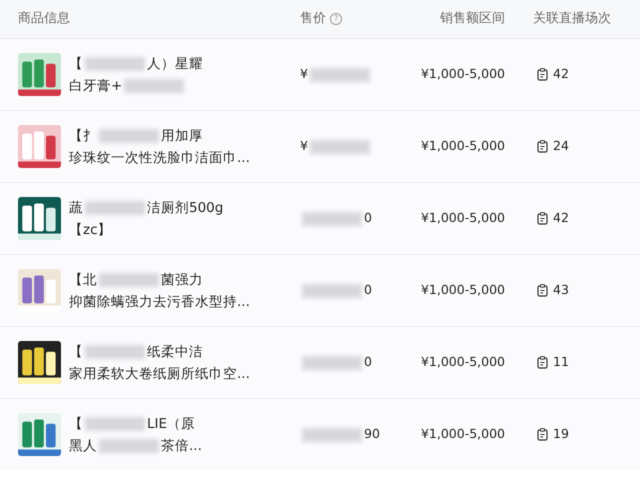 This screenshot has height=486, width=640. What do you see at coordinates (136, 64) in the screenshot?
I see `product-name: 【 人）星耀` at bounding box center [136, 64].